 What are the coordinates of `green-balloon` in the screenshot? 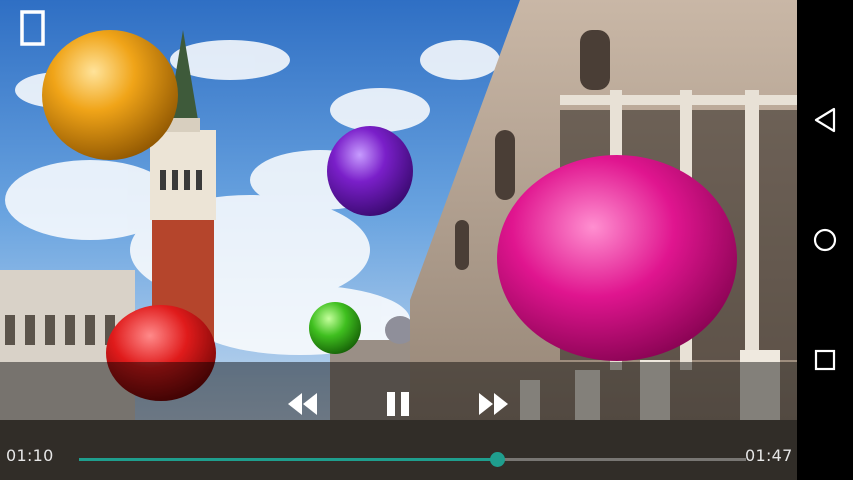 It's located at (335, 328).